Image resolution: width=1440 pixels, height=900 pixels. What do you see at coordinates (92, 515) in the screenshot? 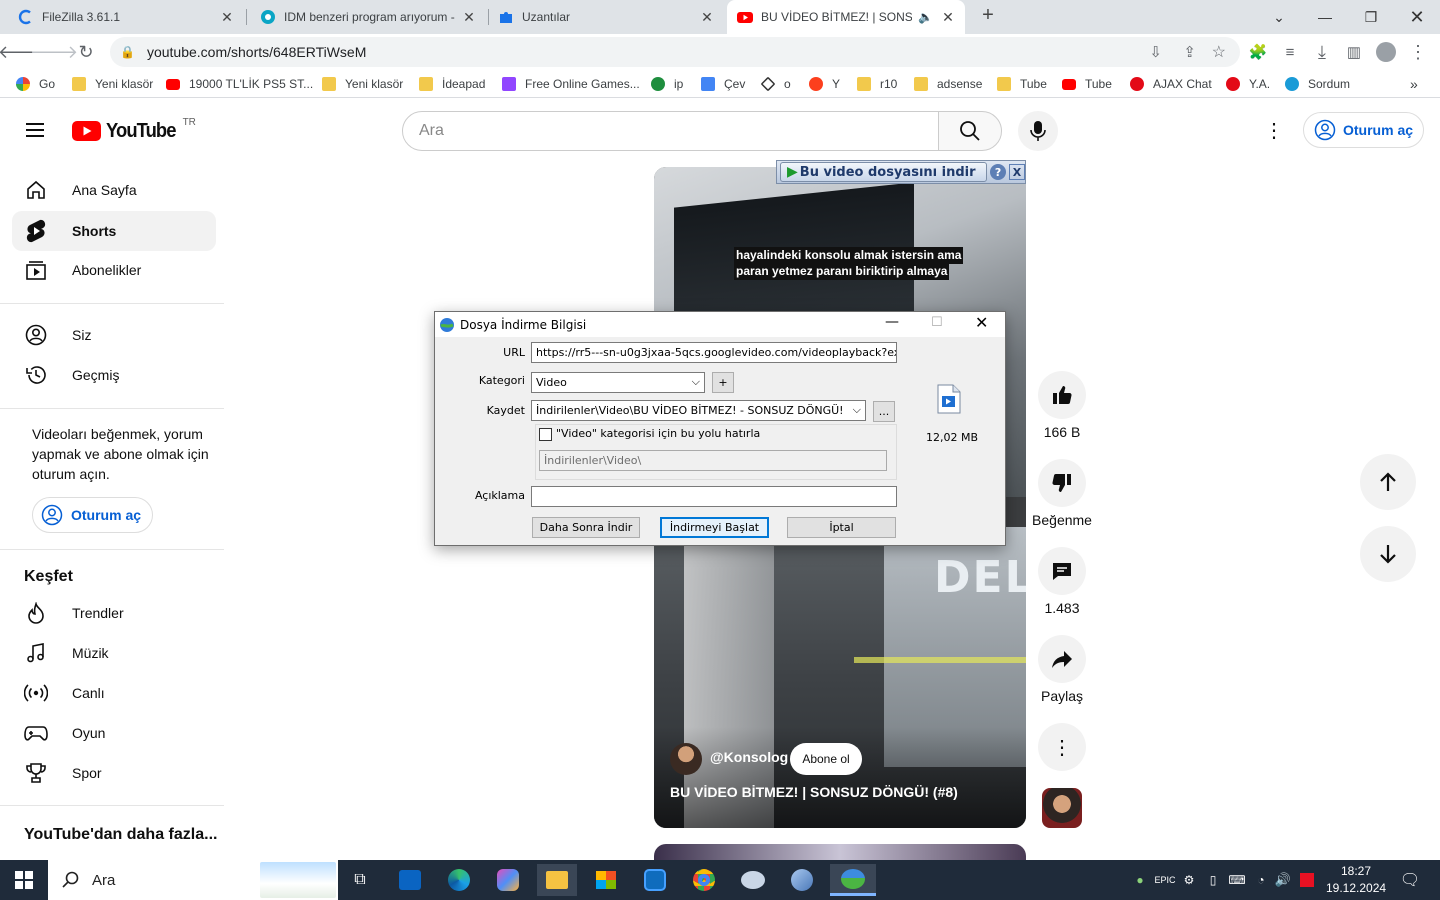
I see `sidebar-signin-button: Oturum aç` at bounding box center [92, 515].